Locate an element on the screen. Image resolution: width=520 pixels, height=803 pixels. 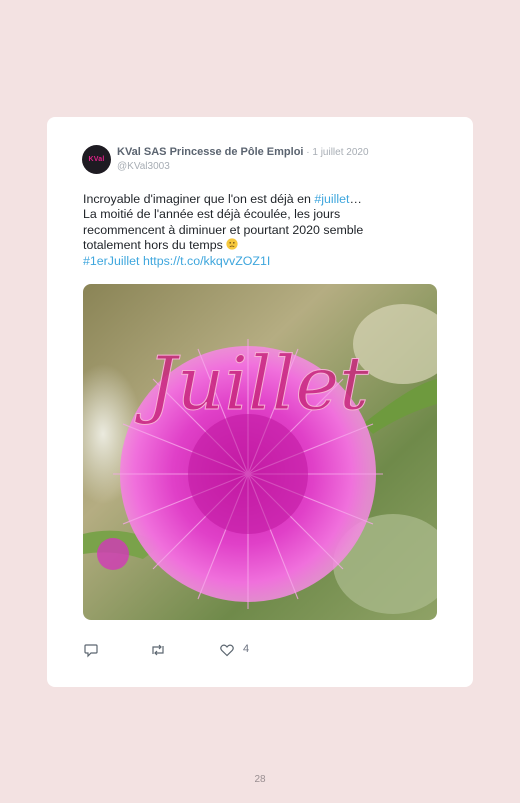
tweet-link: https://t.co/kkqvvZOZ1I is located at coordinates (206, 261).